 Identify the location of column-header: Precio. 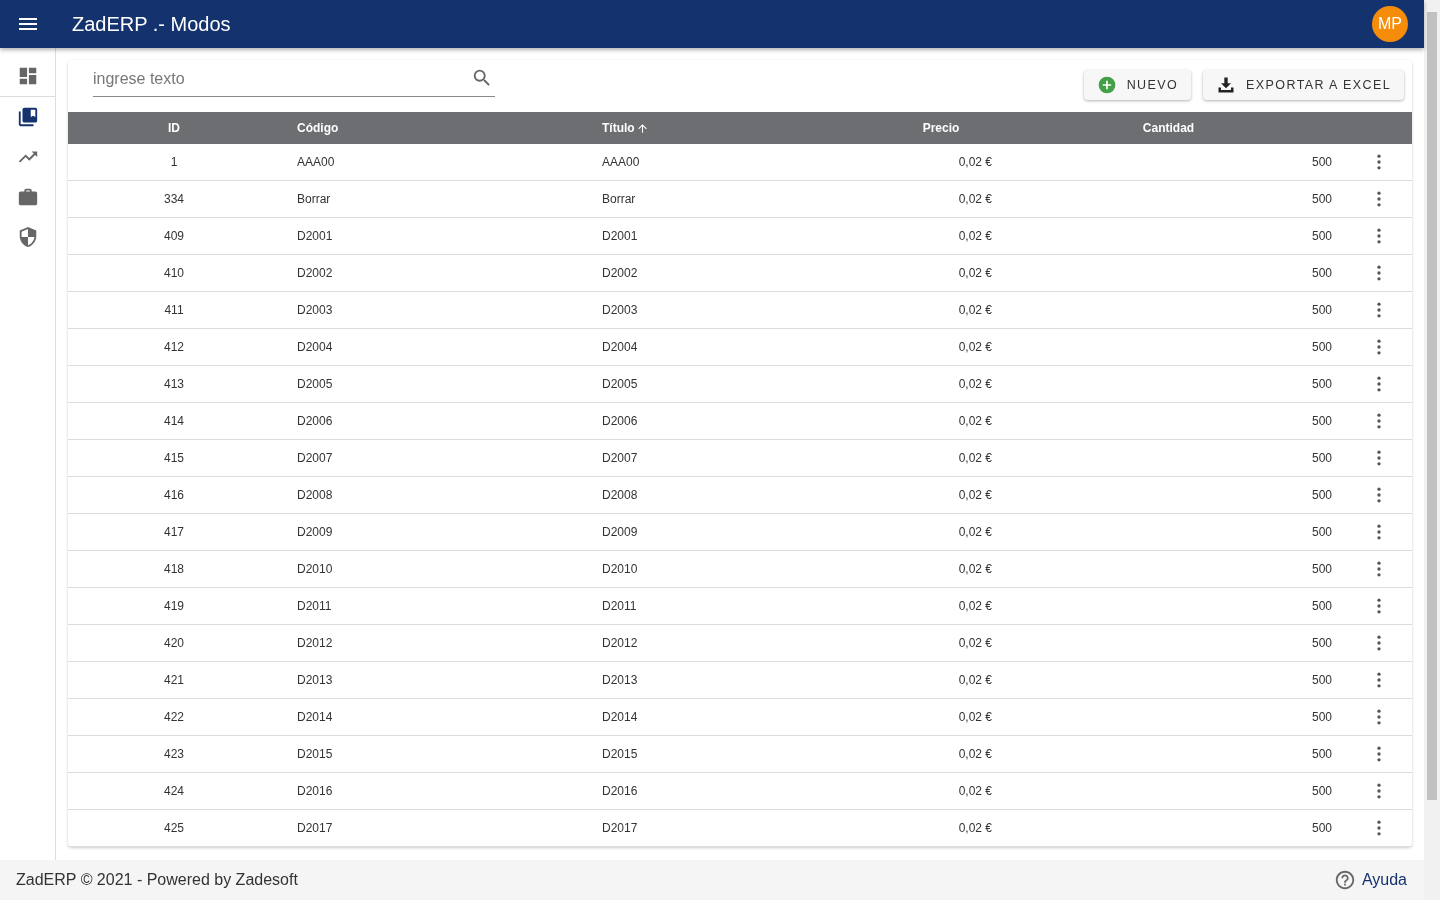
(947, 128).